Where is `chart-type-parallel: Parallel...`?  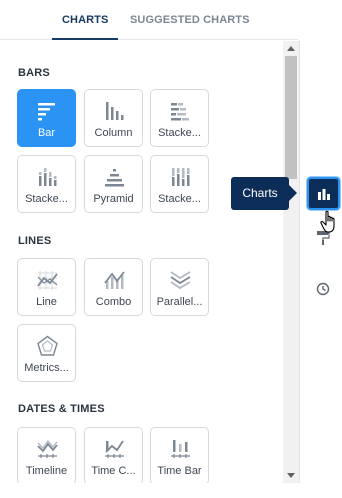
chart-type-parallel: Parallel... is located at coordinates (179, 287).